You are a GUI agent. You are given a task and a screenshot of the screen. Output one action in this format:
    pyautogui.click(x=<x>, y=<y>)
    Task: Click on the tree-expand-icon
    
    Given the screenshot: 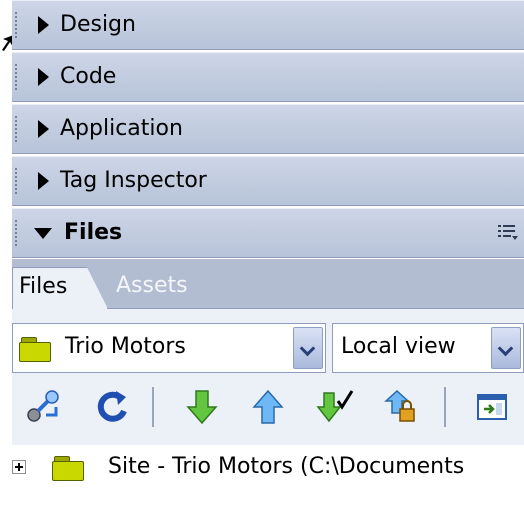 What is the action you would take?
    pyautogui.click(x=19, y=467)
    